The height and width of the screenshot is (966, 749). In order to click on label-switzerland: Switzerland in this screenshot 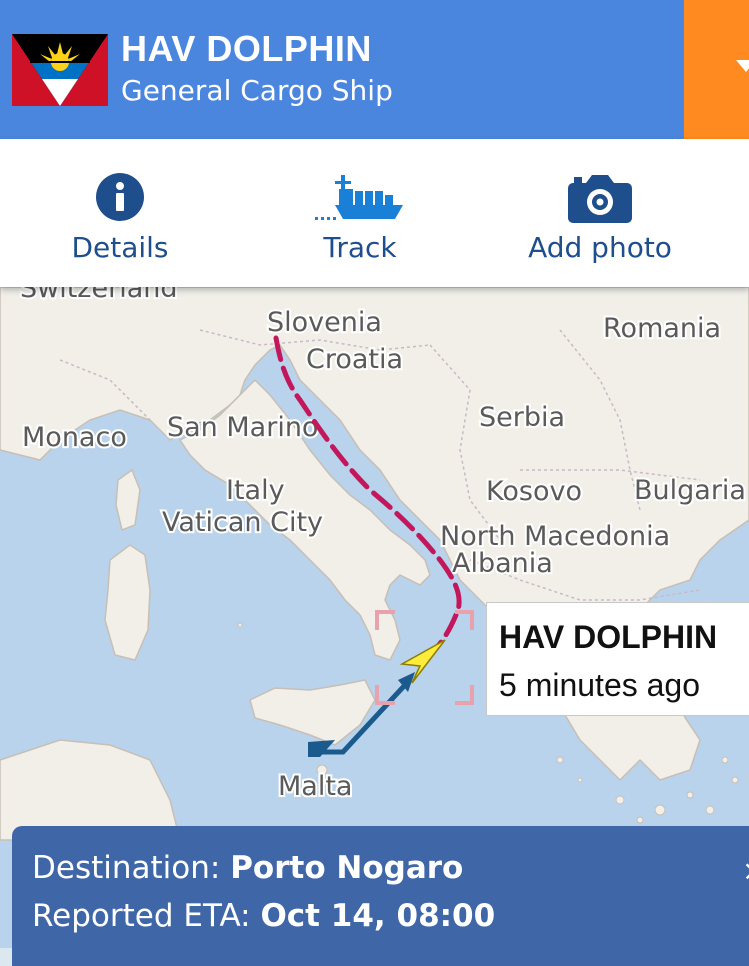, I will do `click(99, 295)`.